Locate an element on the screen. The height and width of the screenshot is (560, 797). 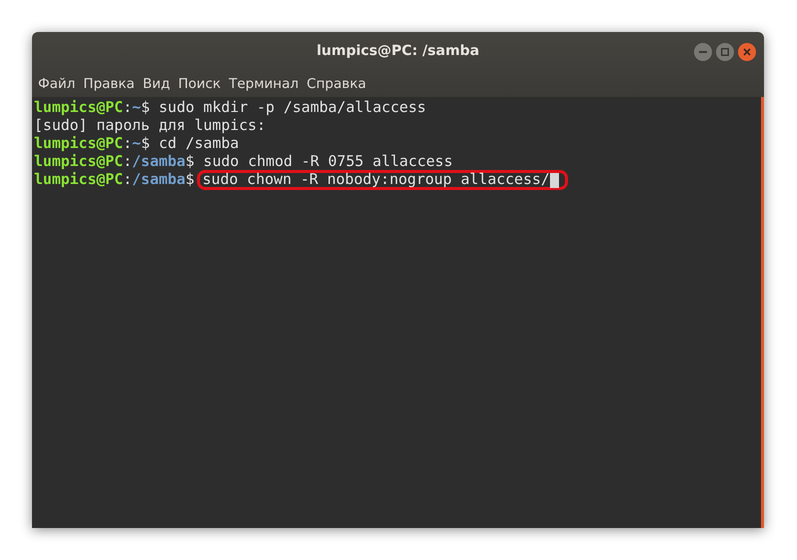
menu-item: Терминал is located at coordinates (263, 84).